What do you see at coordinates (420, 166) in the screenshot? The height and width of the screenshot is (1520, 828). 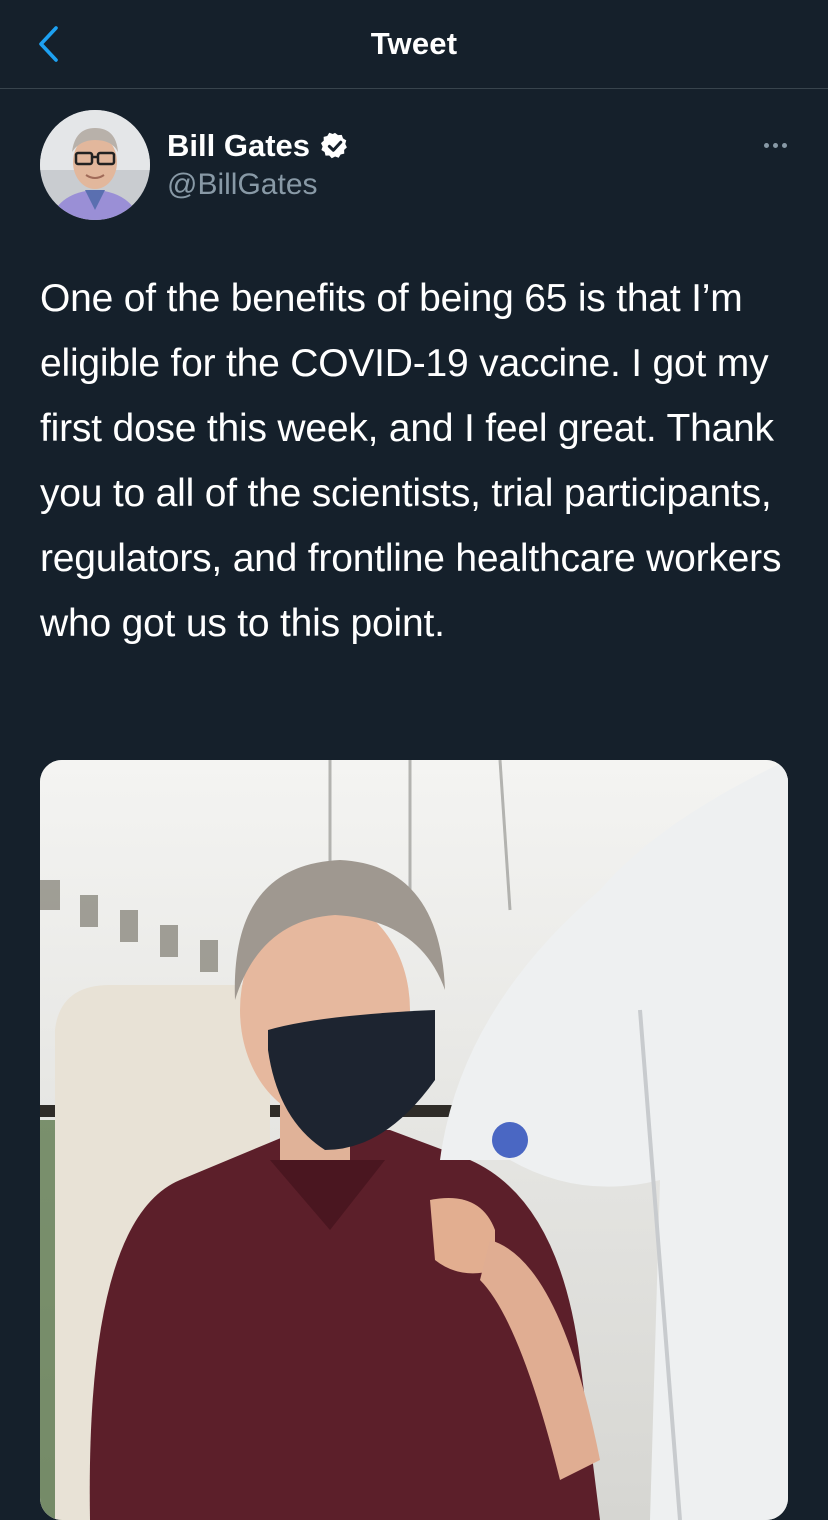 I see `tweet-header: Bill Gates @BillGates` at bounding box center [420, 166].